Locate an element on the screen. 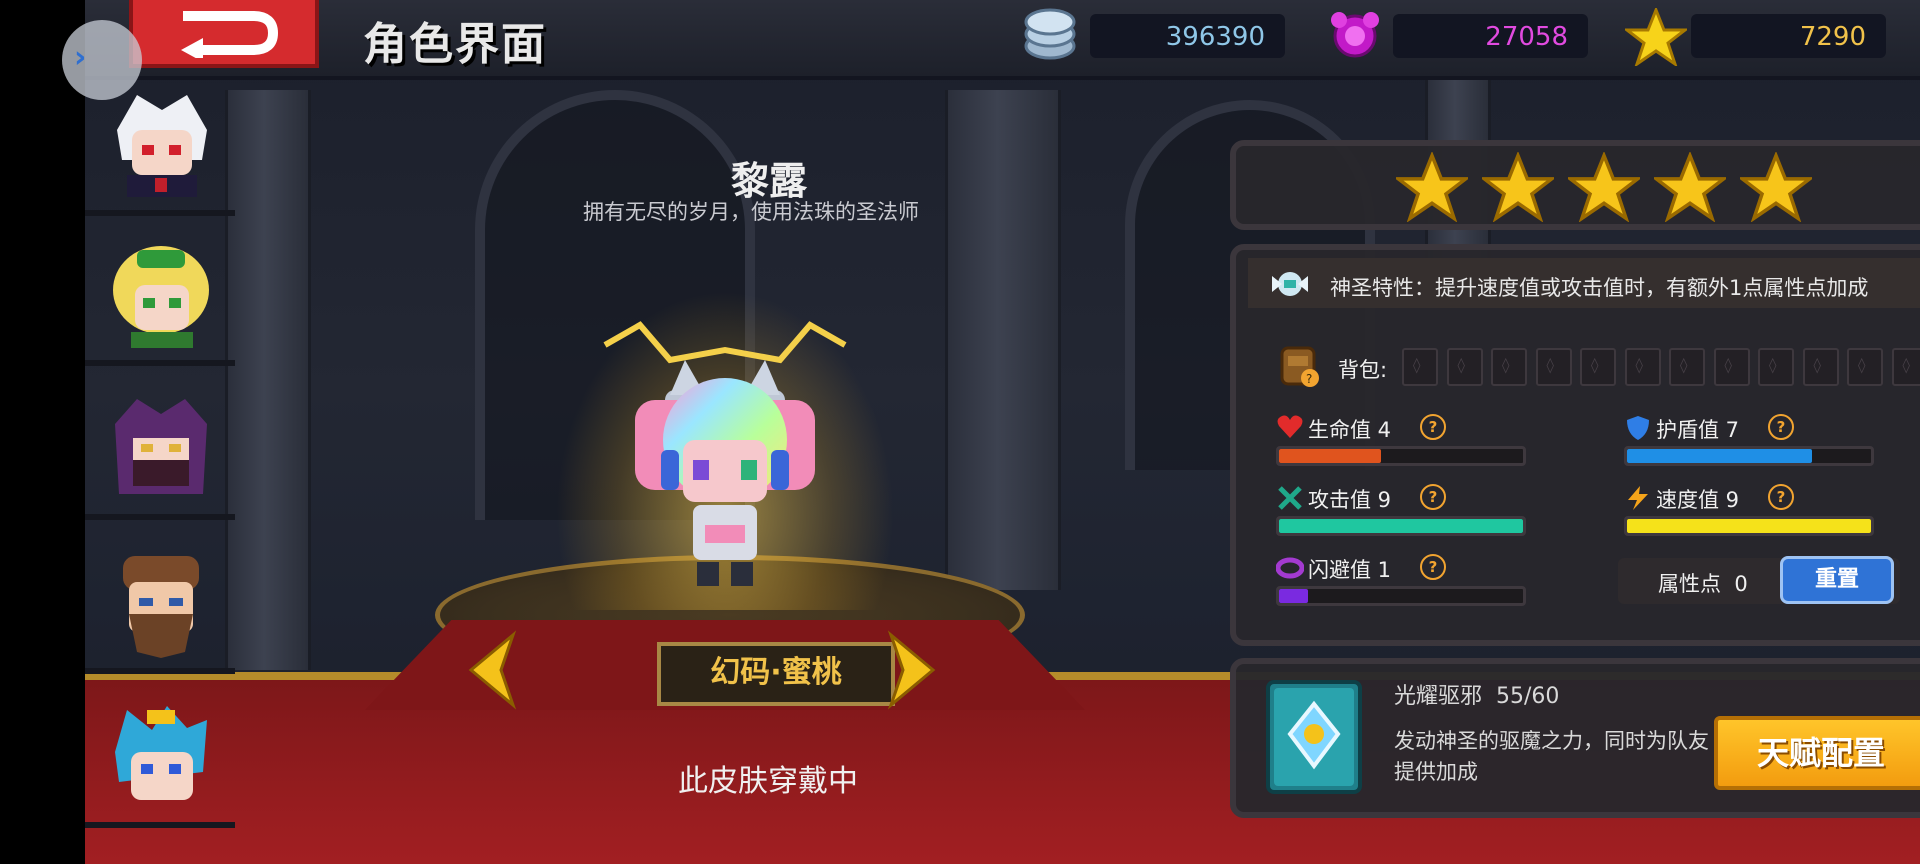  back-arrow-icon is located at coordinates (230, 34).